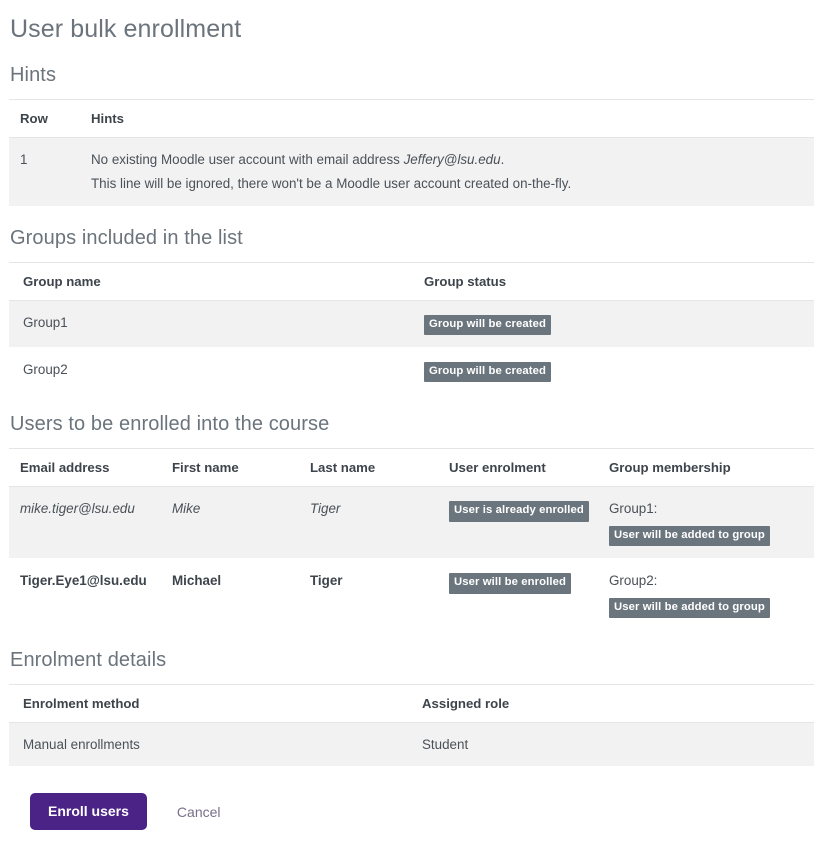 The image size is (823, 851). I want to click on form-action-bar: Enroll users Cancel, so click(411, 812).